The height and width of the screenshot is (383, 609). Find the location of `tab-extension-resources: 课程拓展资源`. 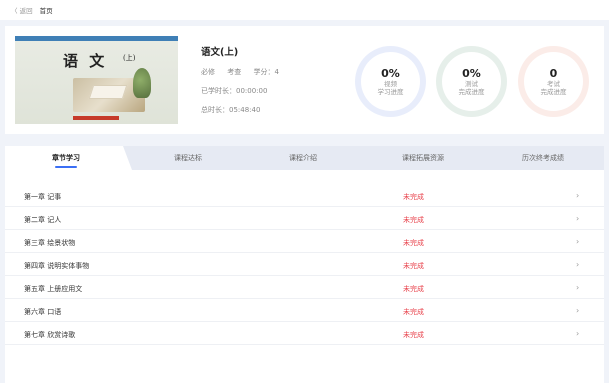

tab-extension-resources: 课程拓展资源 is located at coordinates (423, 158).